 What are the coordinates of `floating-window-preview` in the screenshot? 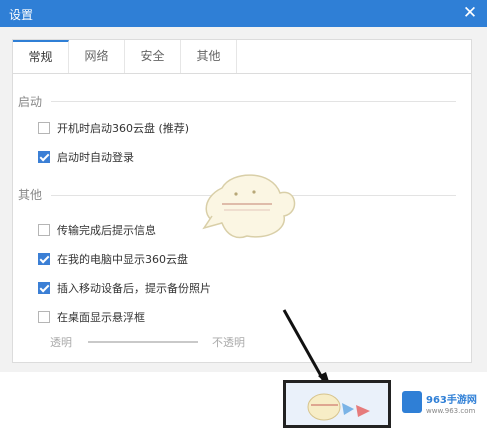 It's located at (338, 407).